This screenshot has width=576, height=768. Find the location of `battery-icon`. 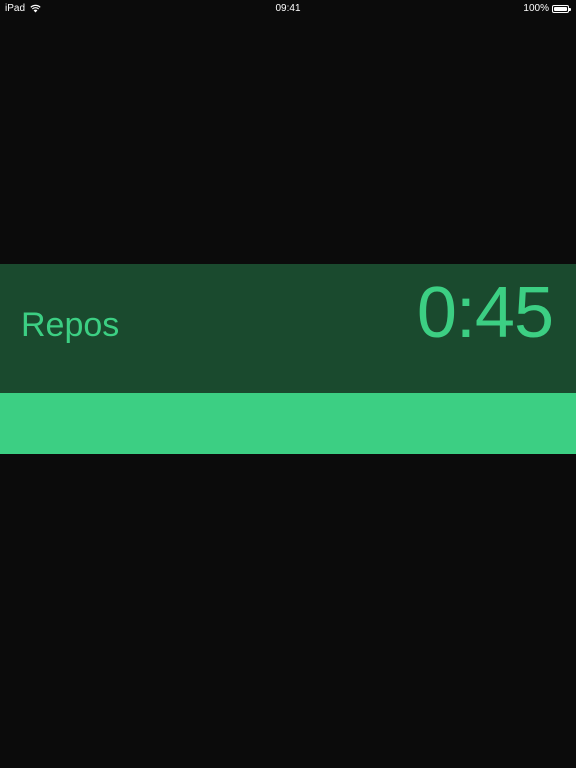

battery-icon is located at coordinates (561, 8).